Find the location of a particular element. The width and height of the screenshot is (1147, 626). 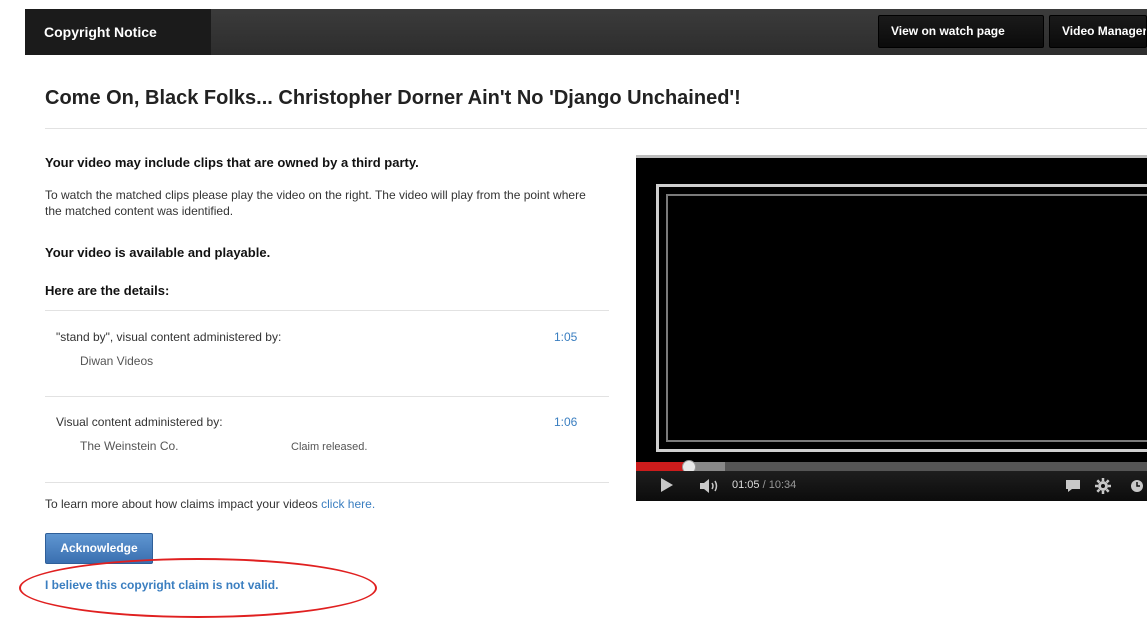

volume-icon is located at coordinates (710, 487).